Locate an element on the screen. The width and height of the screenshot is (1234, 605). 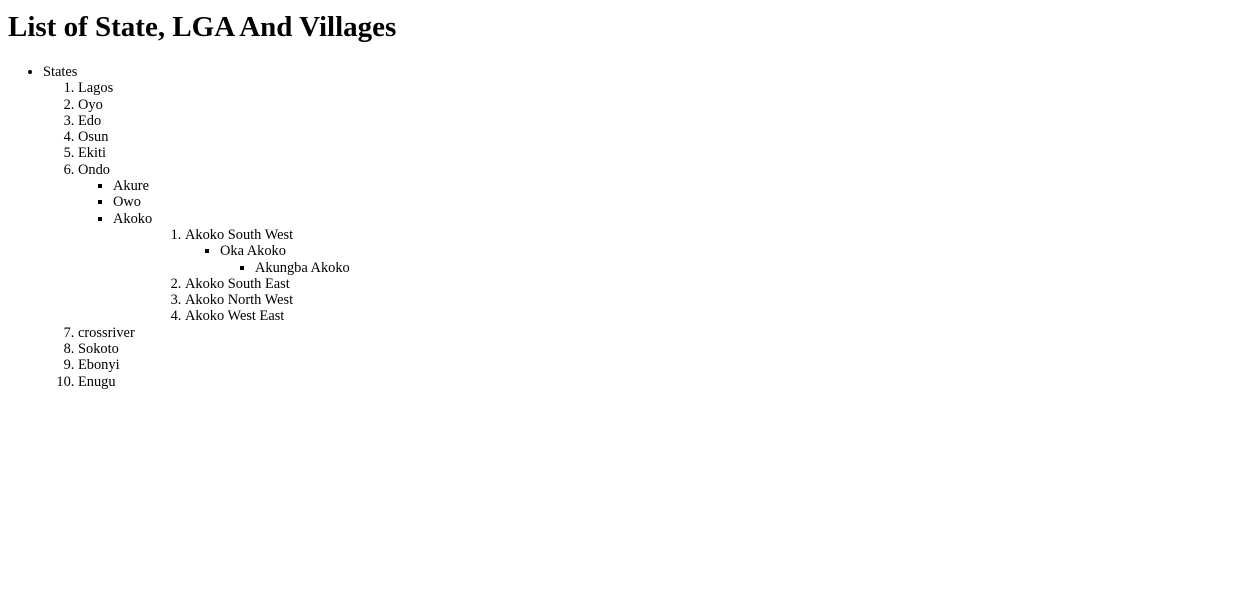
states-label: States is located at coordinates (60, 72).